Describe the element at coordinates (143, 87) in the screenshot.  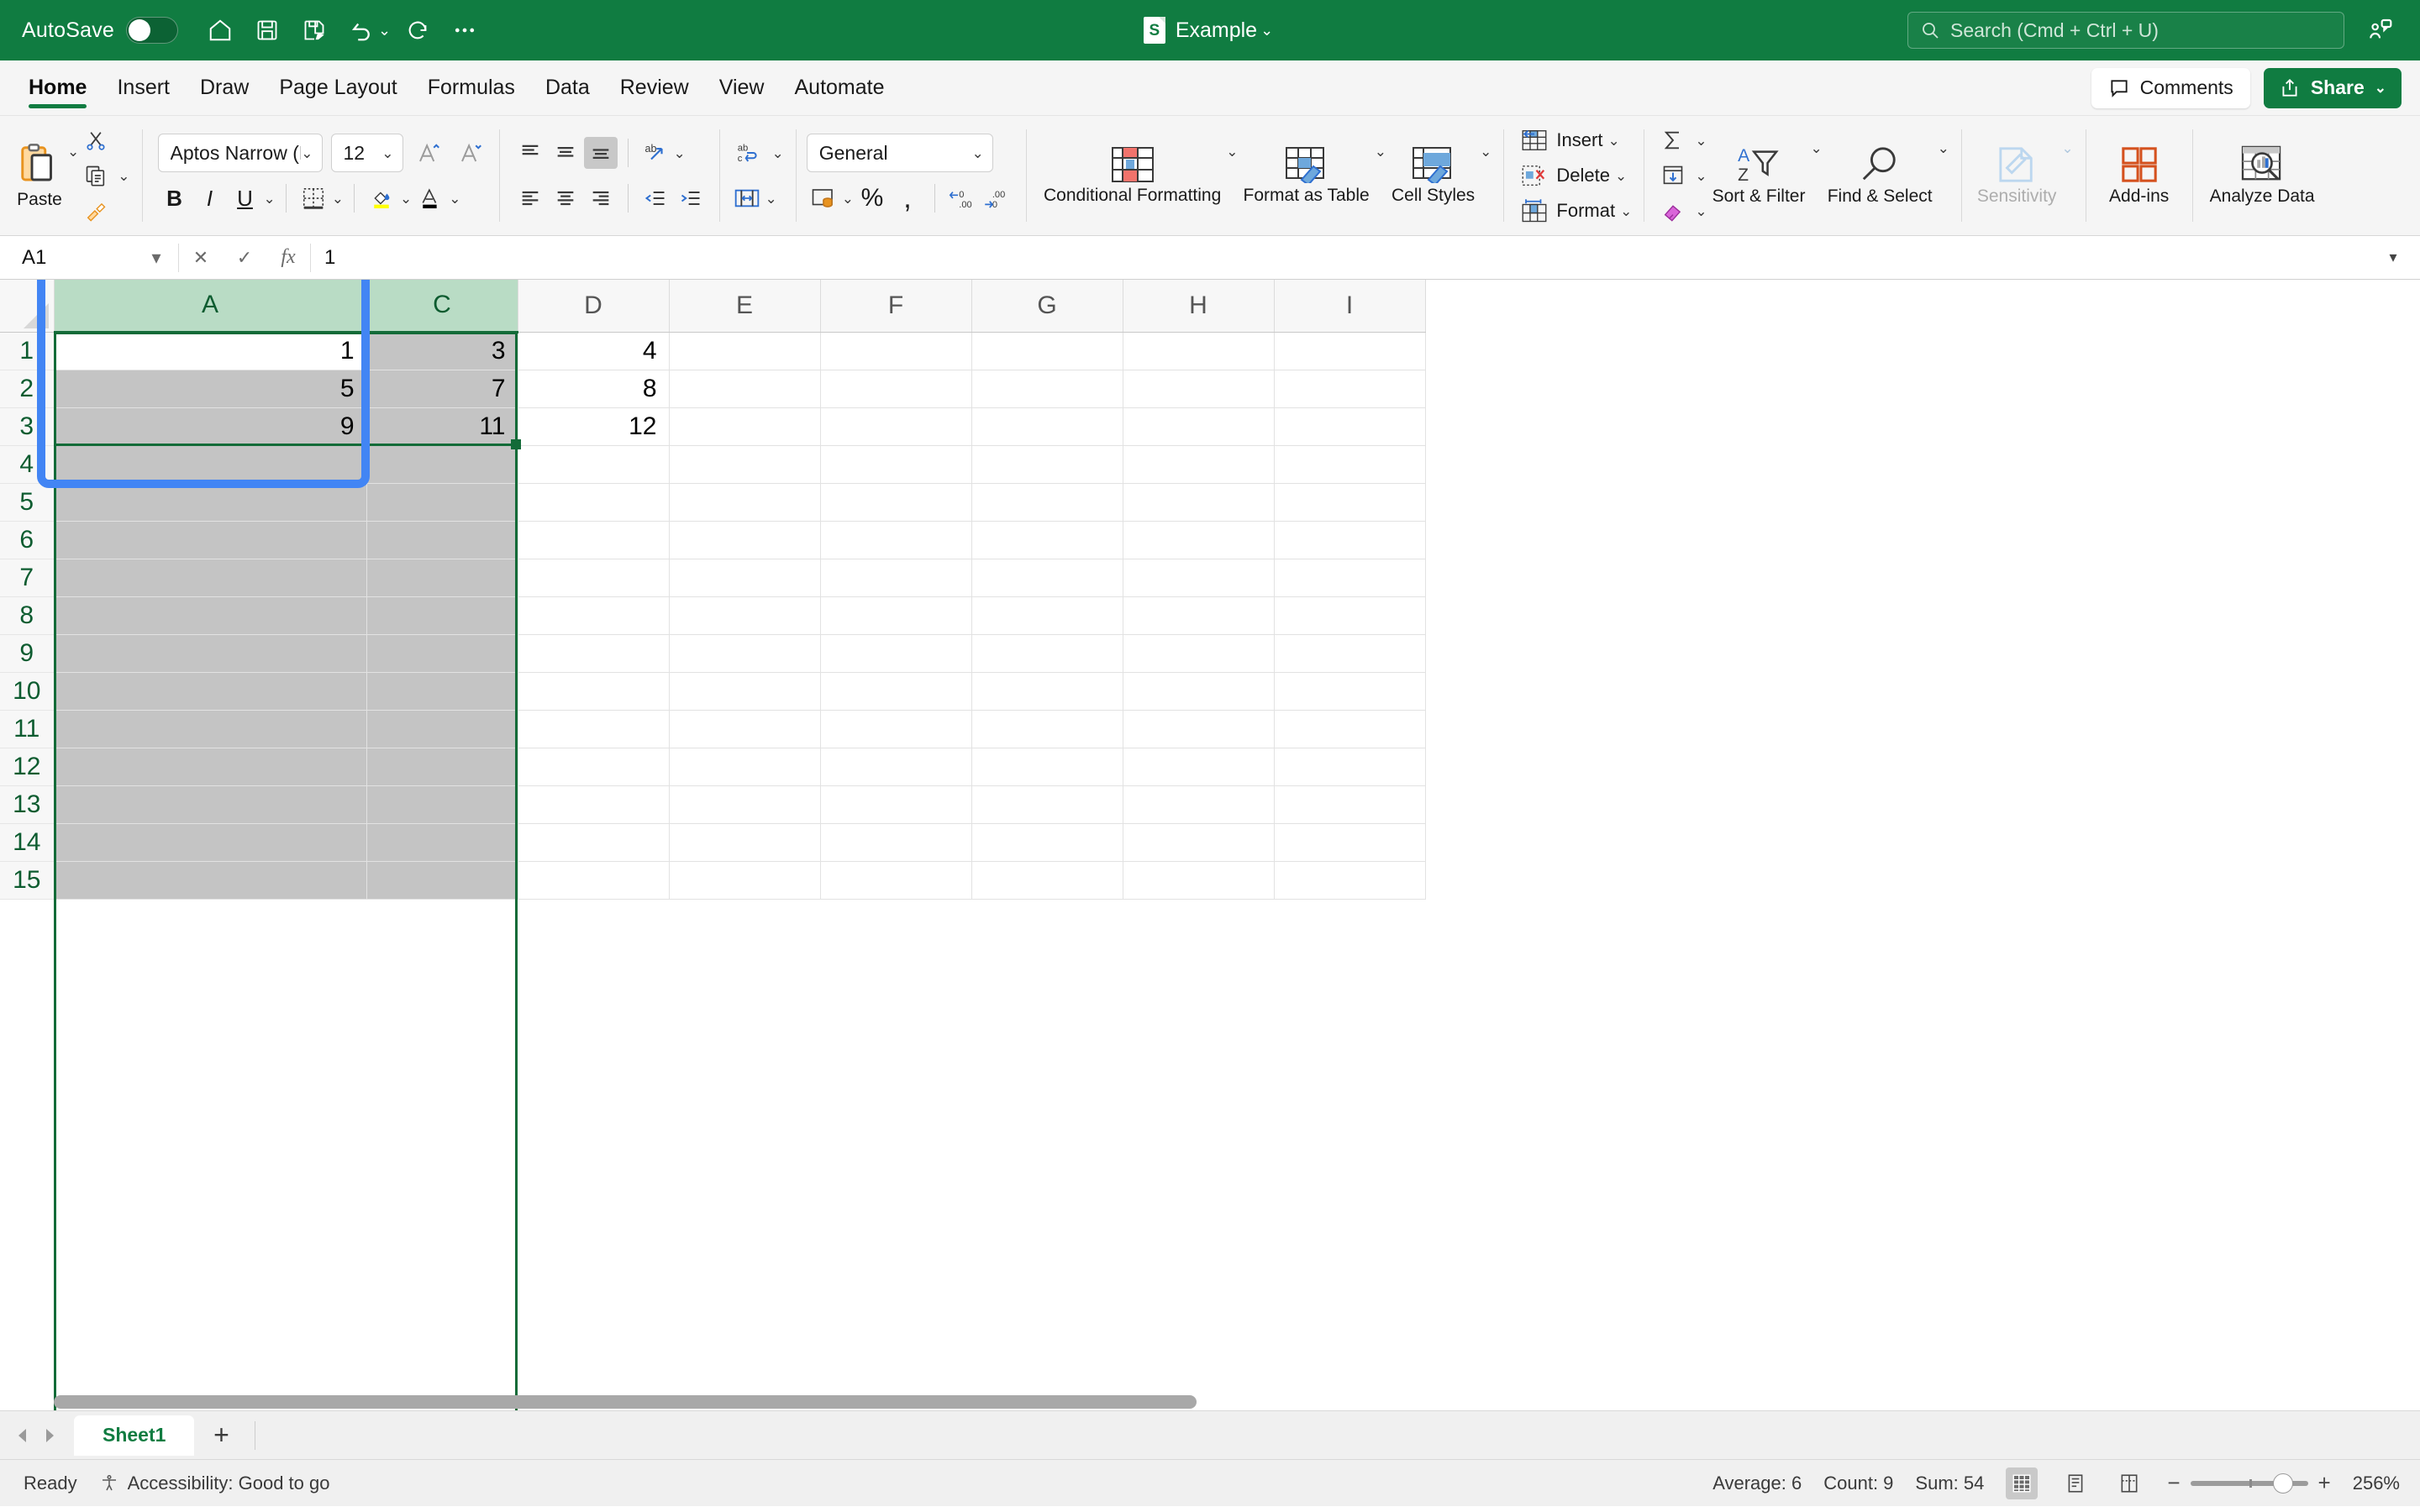
I see `tab-insert: Insert` at that location.